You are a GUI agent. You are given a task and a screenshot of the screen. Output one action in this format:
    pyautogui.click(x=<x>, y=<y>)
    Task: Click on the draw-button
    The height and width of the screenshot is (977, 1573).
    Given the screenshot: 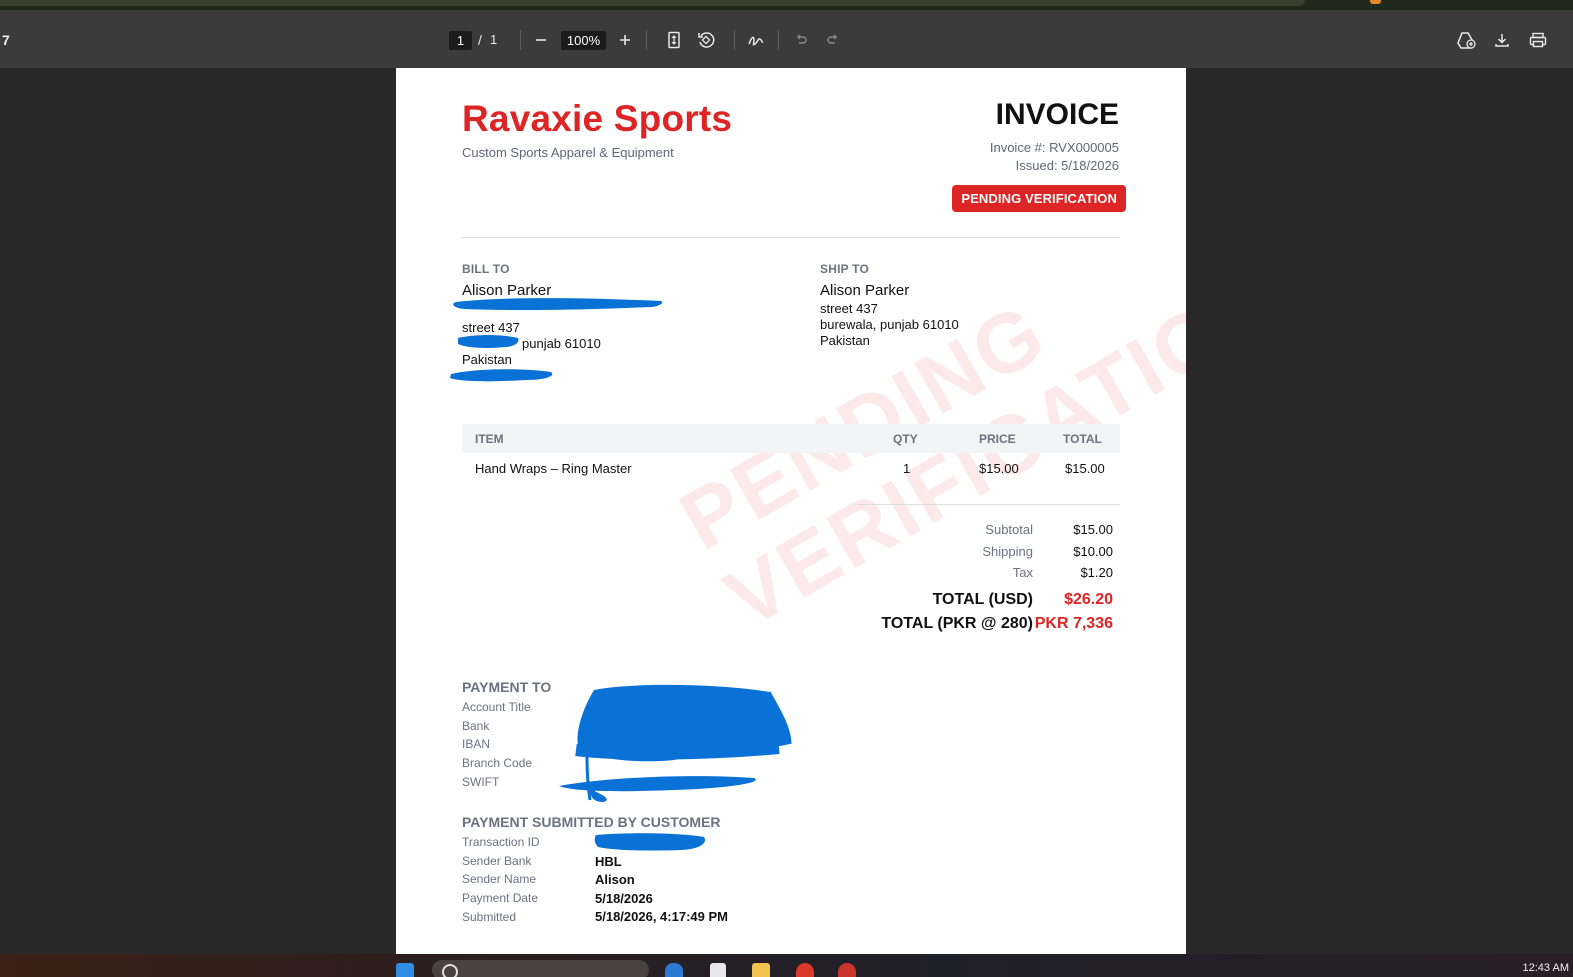 What is the action you would take?
    pyautogui.click(x=756, y=40)
    